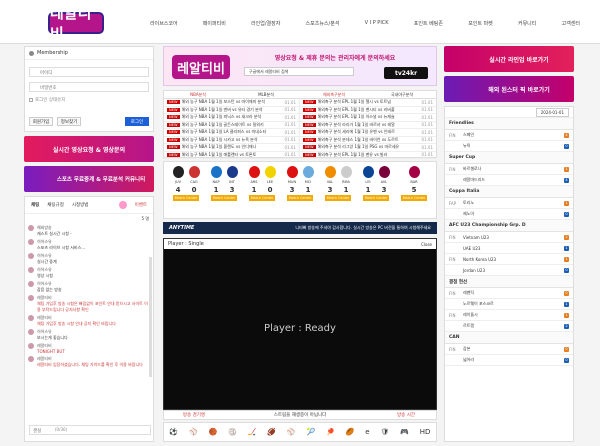 The width and height of the screenshot is (600, 446). Describe the element at coordinates (231, 140) in the screenshot. I see `news-row: NEW 해외 농구 NBA 1월 1일 시카고 vs 뉴욕 분석 01.01` at that location.